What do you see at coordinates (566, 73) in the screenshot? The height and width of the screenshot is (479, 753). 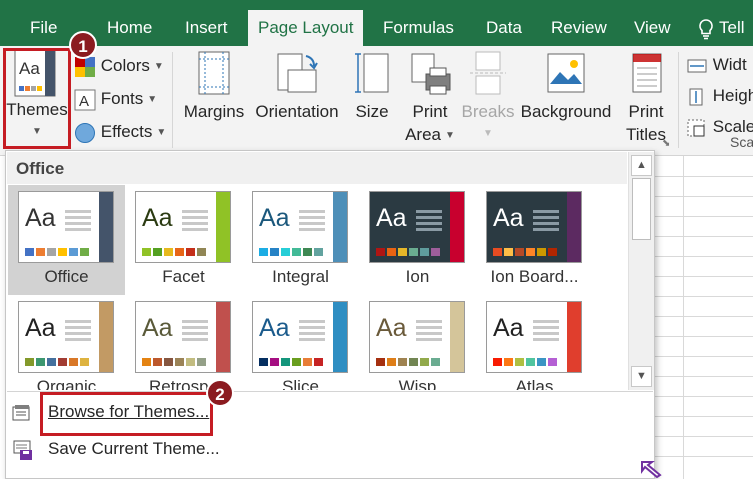 I see `background-picture-icon` at bounding box center [566, 73].